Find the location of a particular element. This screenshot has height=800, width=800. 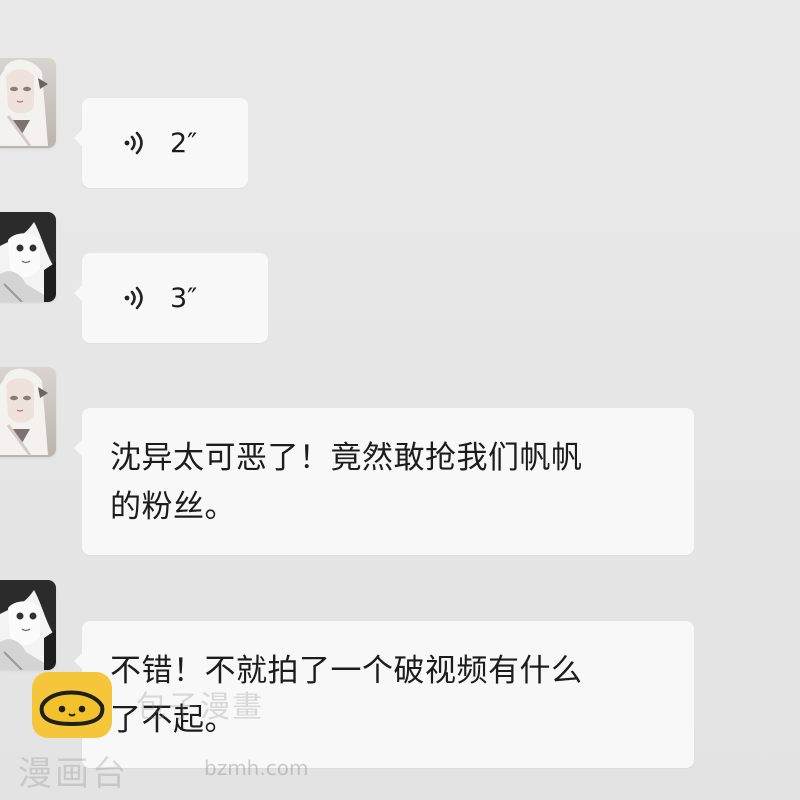

voice-message-bubble: 3″ is located at coordinates (171, 298).